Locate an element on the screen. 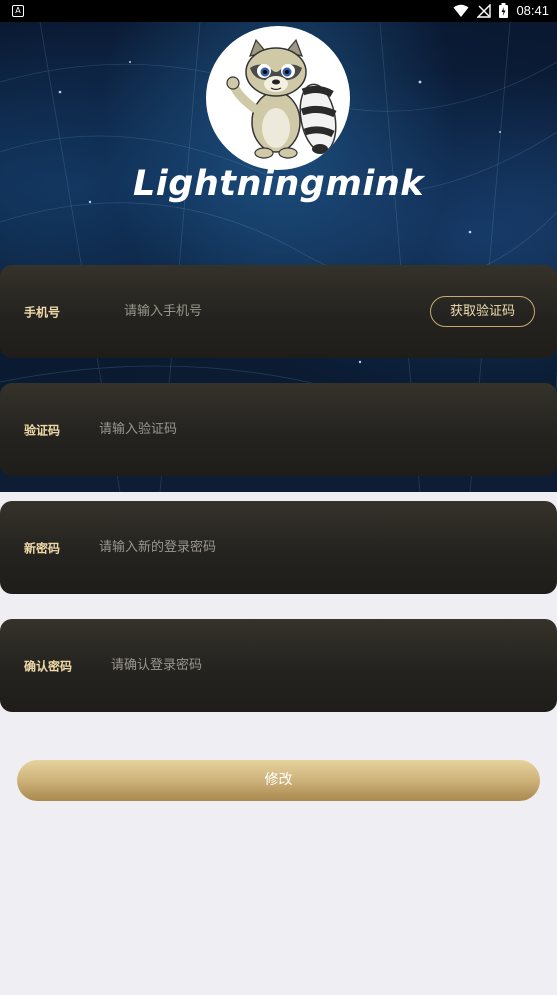 The width and height of the screenshot is (557, 995). submit-button: 修改 is located at coordinates (278, 780).